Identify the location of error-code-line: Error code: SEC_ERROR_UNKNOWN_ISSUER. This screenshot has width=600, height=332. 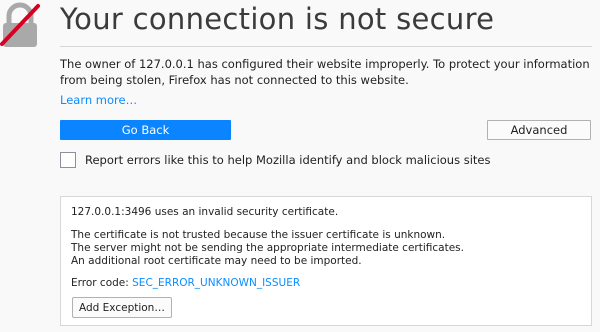
(185, 283).